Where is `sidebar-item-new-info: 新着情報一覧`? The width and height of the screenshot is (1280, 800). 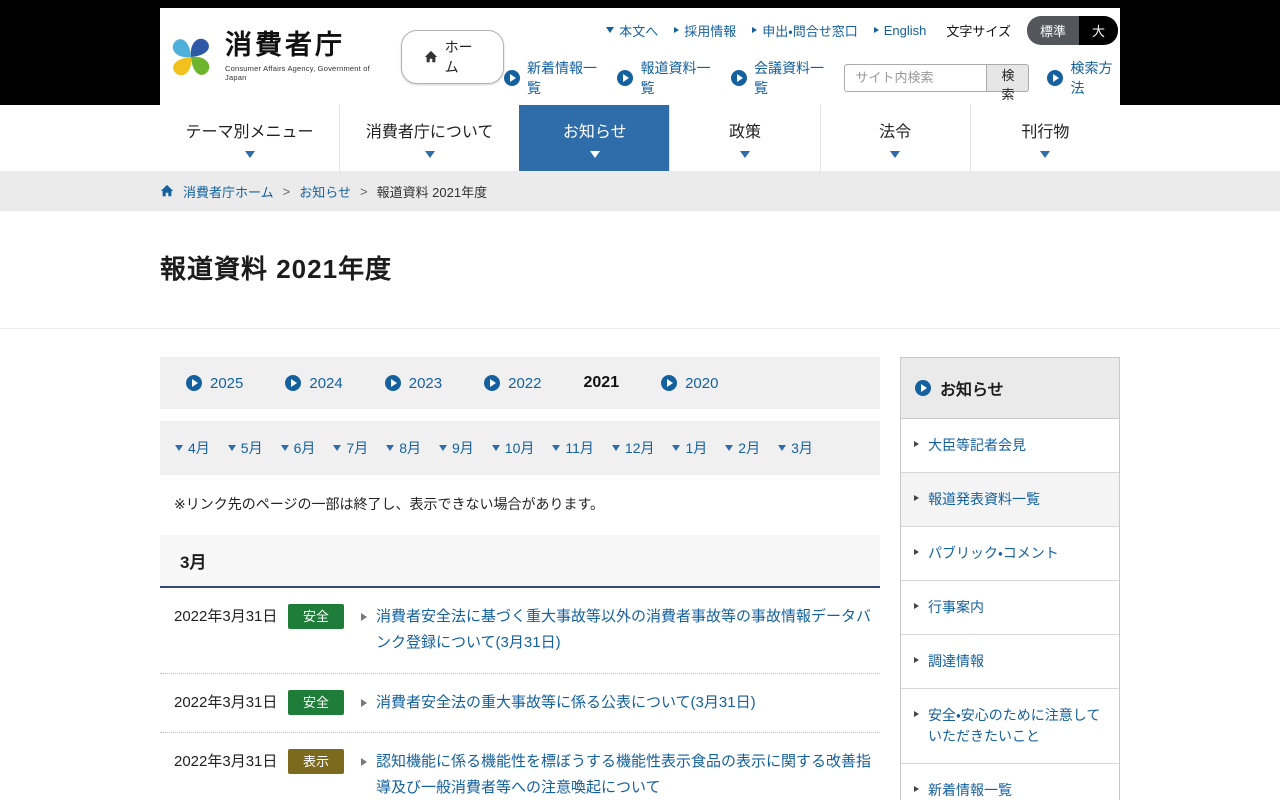
sidebar-item-new-info: 新着情報一覧 is located at coordinates (1010, 782).